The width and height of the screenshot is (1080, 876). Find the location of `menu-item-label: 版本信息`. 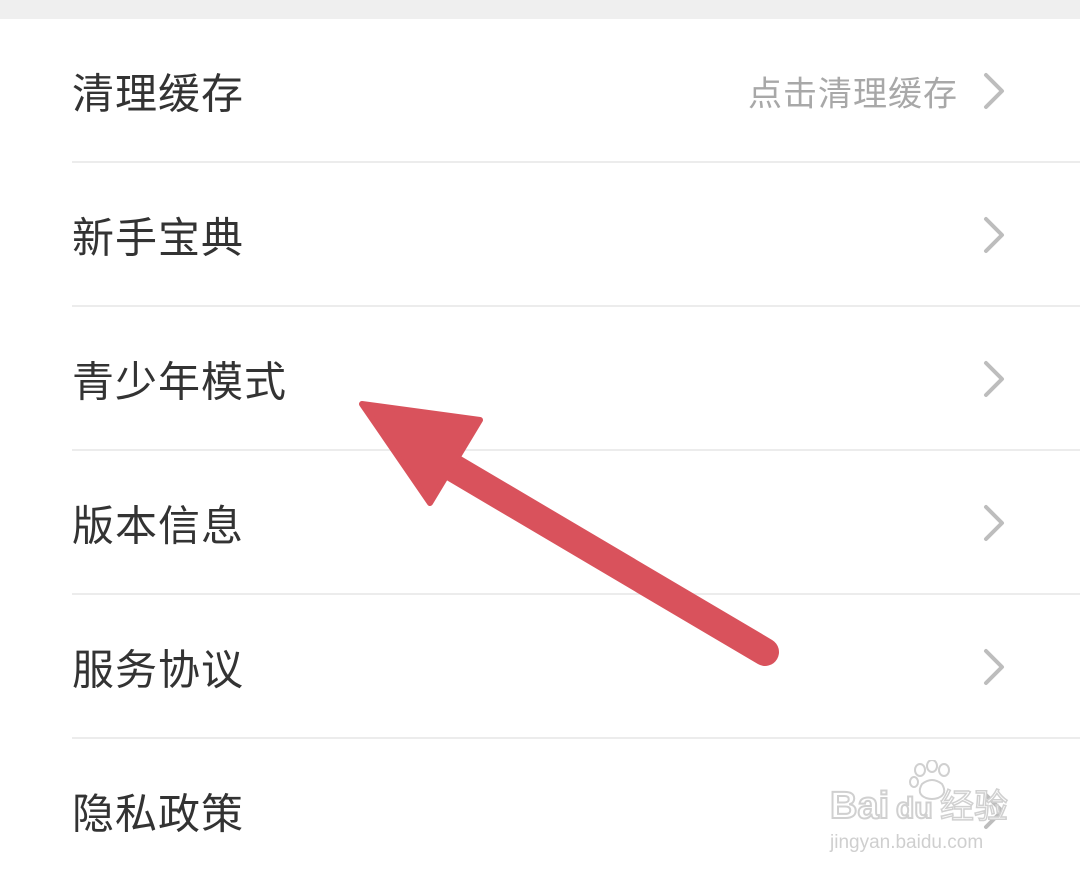

menu-item-label: 版本信息 is located at coordinates (158, 526).